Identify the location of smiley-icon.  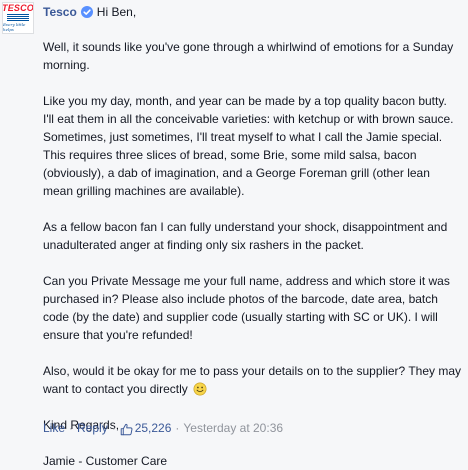
(200, 389).